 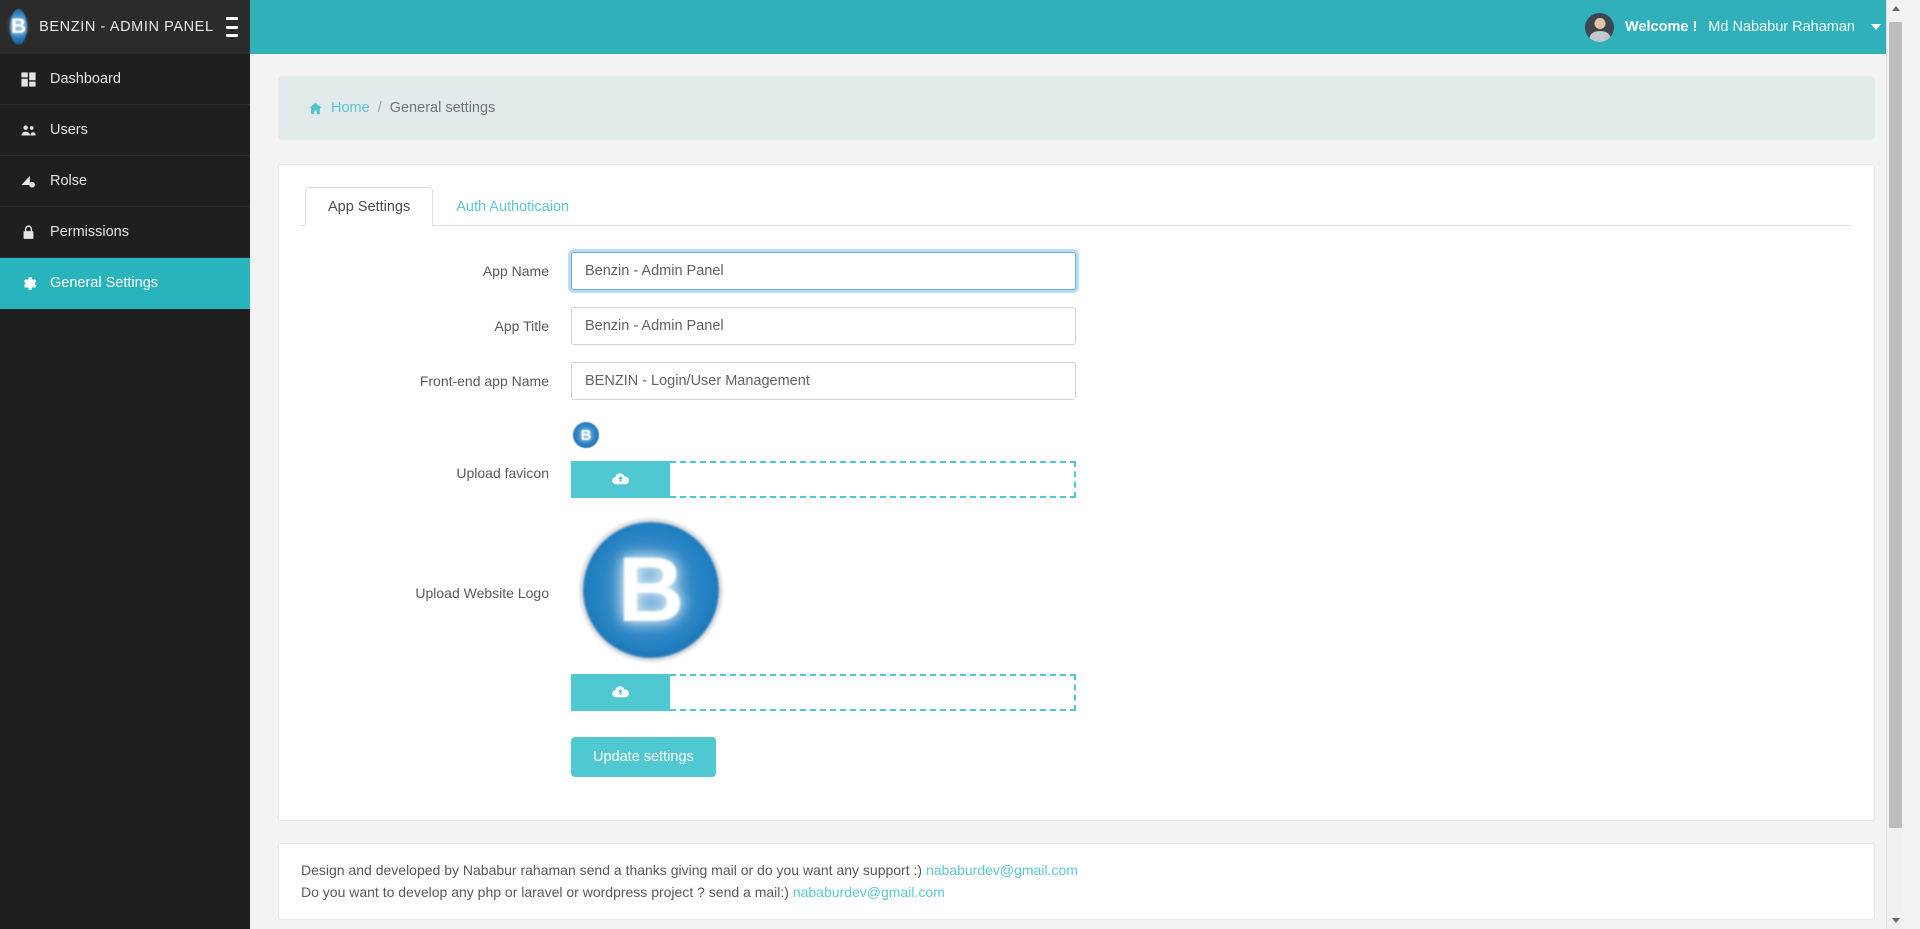 I want to click on frontend-app-name-label: Front-end app Name, so click(x=484, y=381).